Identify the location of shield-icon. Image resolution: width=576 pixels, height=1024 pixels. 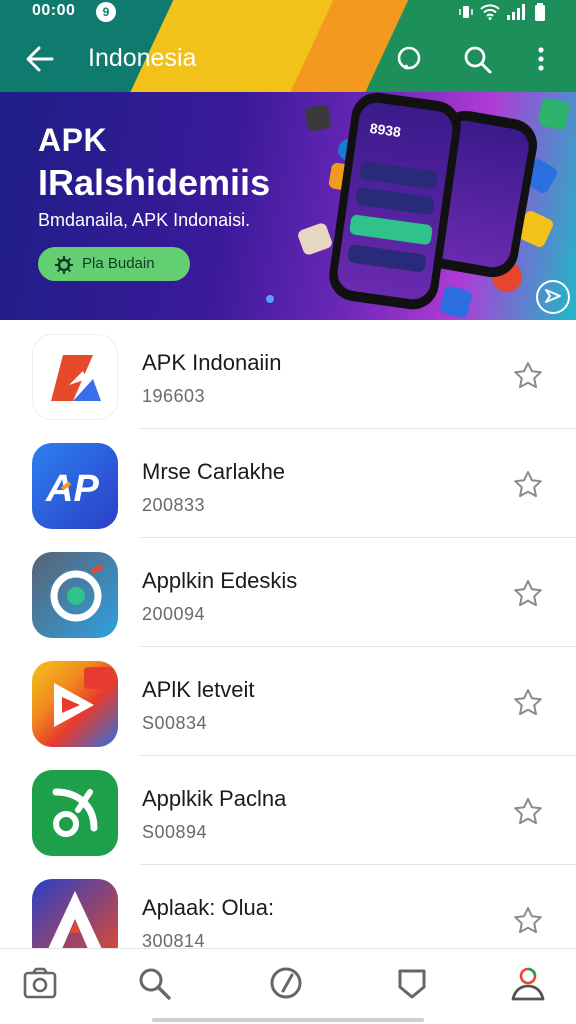
(412, 983).